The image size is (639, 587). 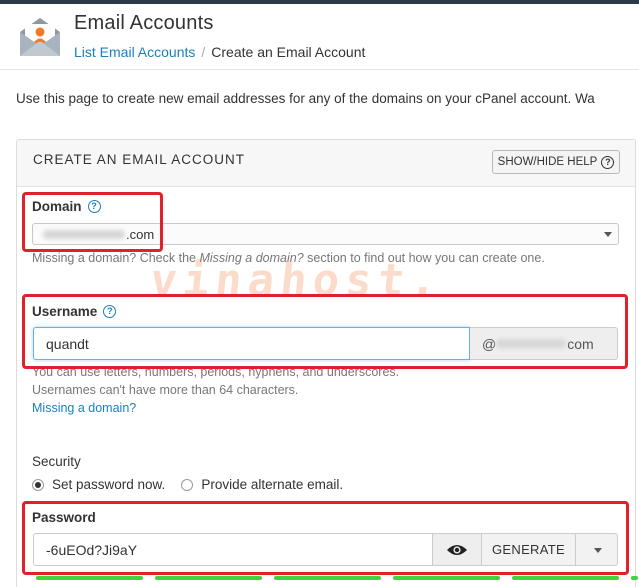 What do you see at coordinates (139, 159) in the screenshot?
I see `panel-title: CREATE AN EMAIL ACCOUNT` at bounding box center [139, 159].